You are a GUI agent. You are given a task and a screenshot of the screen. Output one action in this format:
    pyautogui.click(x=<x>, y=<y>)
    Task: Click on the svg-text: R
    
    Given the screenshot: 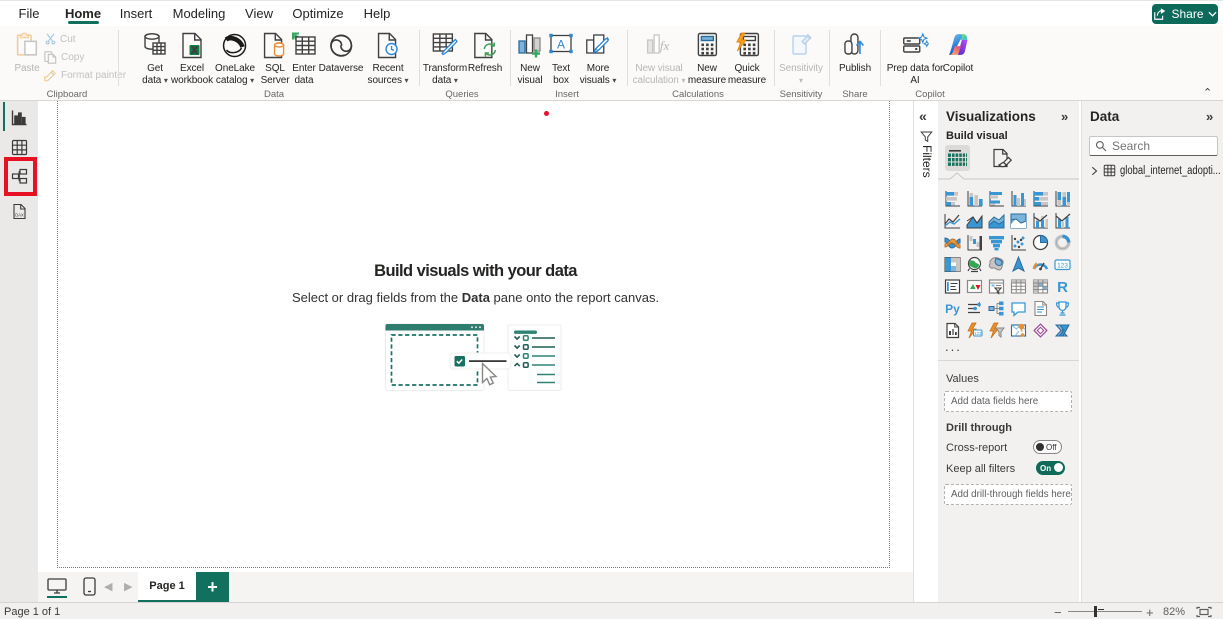 What is the action you would take?
    pyautogui.click(x=1062, y=287)
    